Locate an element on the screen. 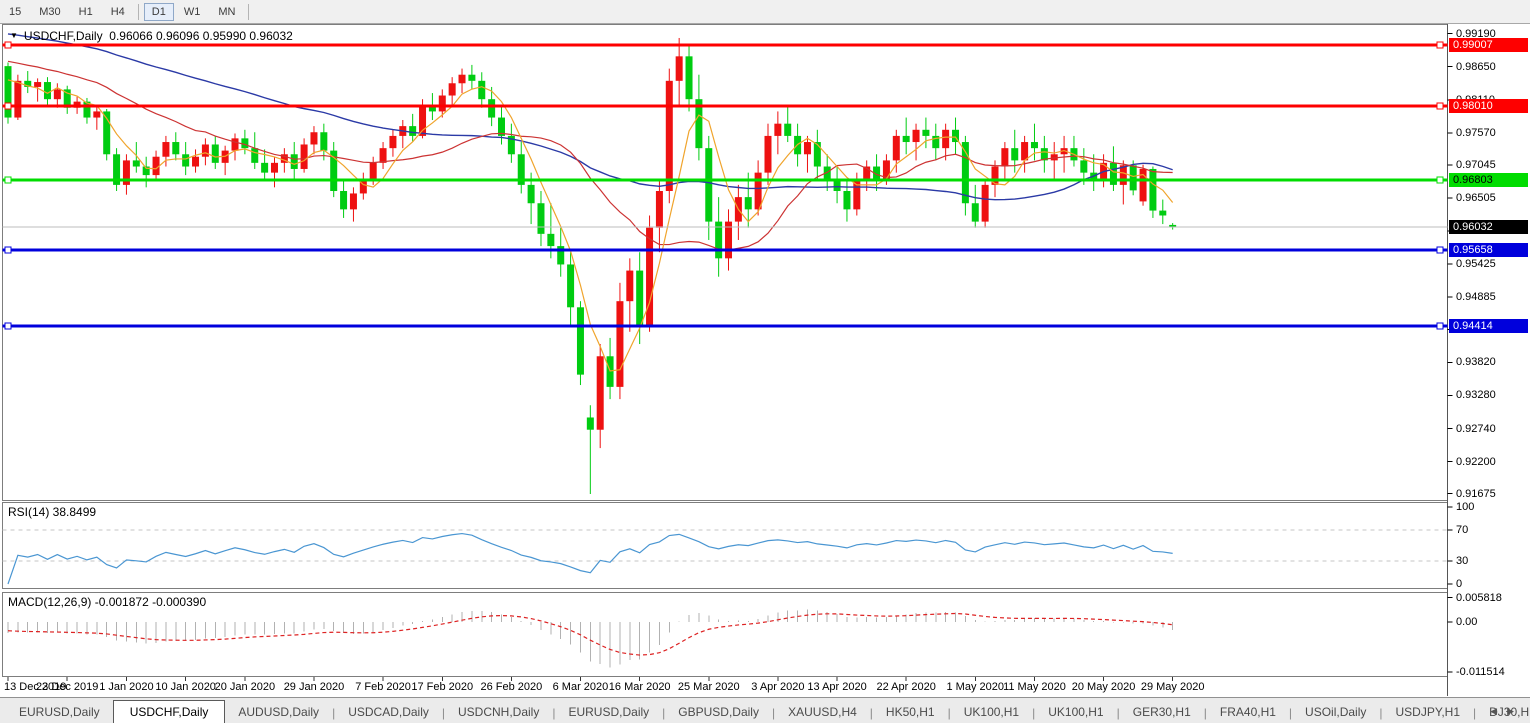  tab-scroll-right-icon: ▶ is located at coordinates (1515, 711).